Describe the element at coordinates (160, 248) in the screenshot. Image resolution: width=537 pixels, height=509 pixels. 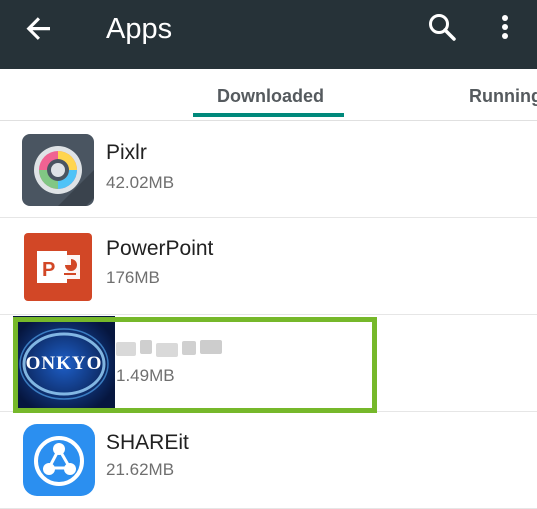
I see `app-name: PowerPoint` at that location.